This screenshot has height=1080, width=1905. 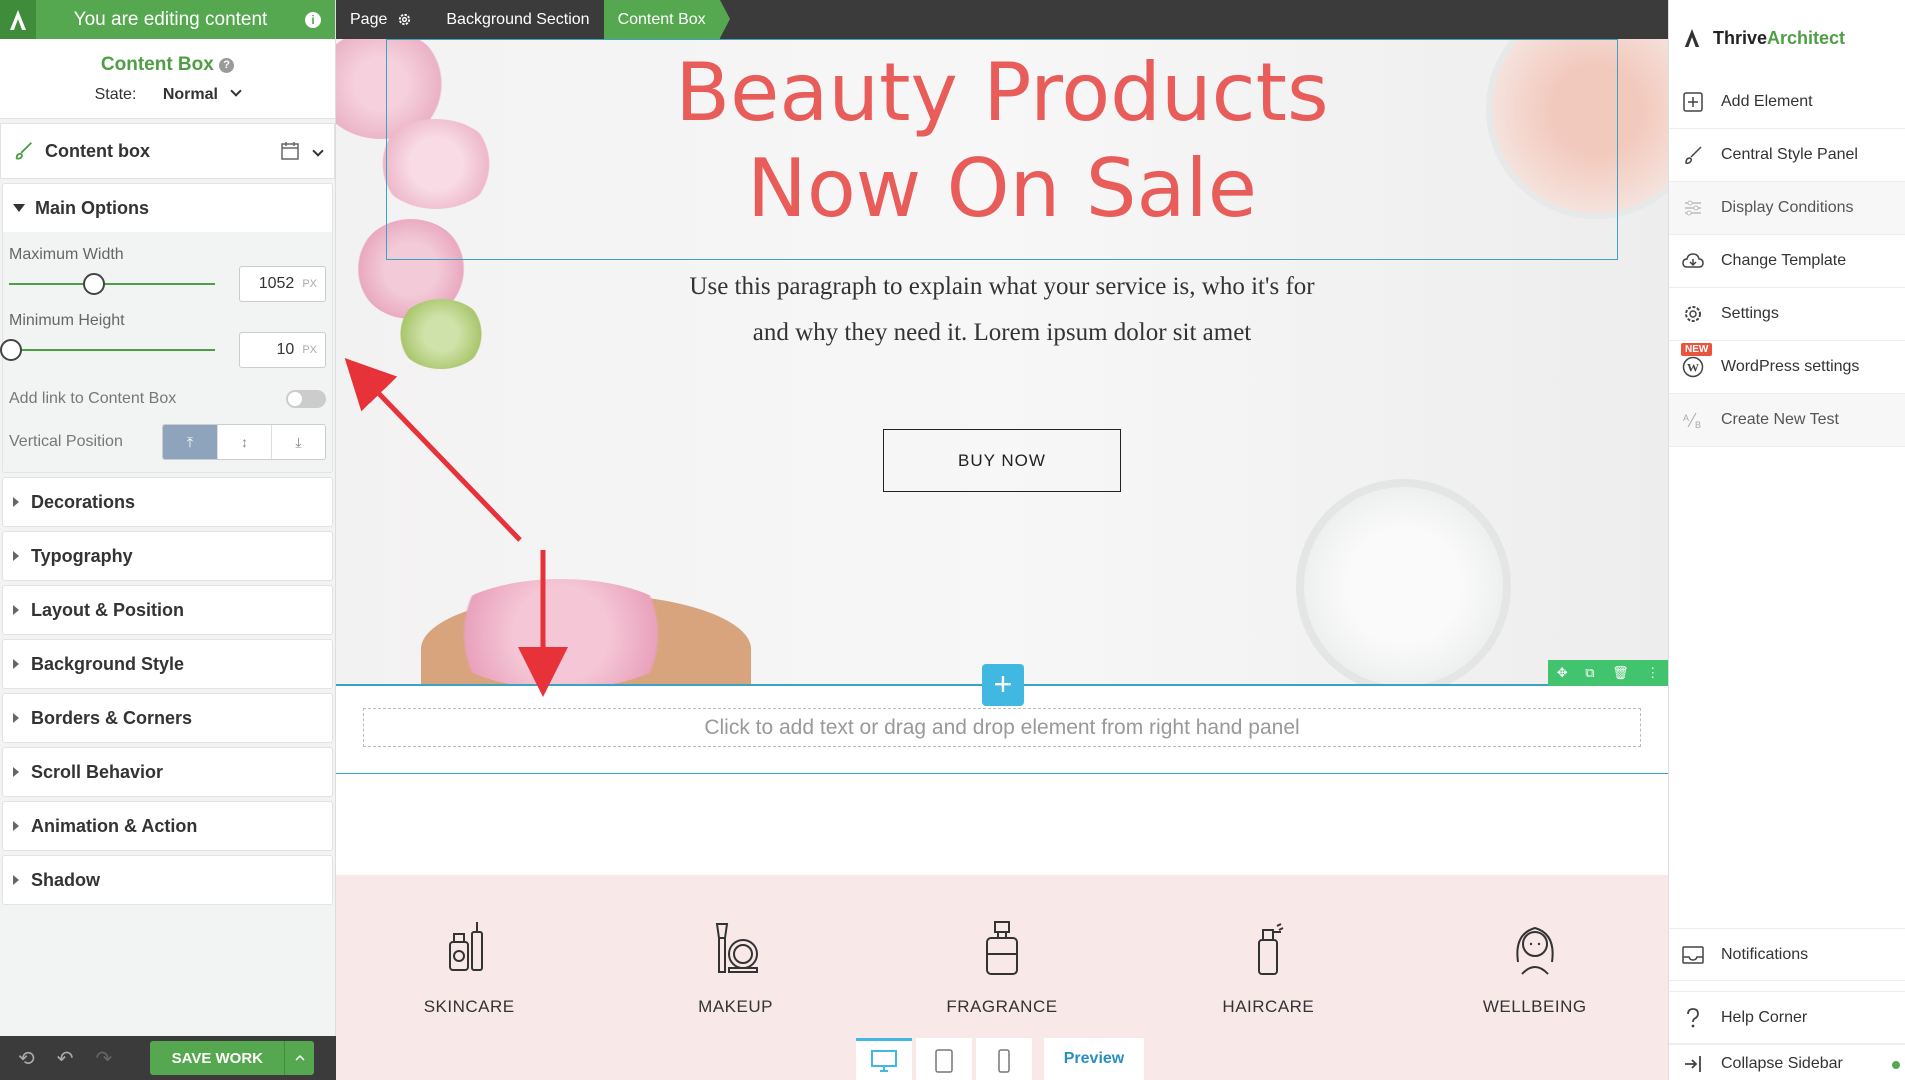 I want to click on sidebar-item-central-style-panel: Central Style Panel, so click(x=1787, y=155).